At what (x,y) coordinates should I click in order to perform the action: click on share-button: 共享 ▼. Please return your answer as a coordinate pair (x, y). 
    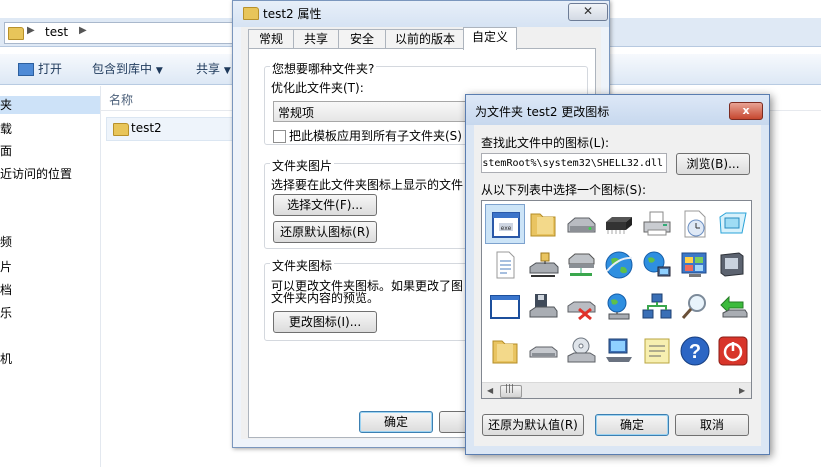
    Looking at the image, I should click on (213, 69).